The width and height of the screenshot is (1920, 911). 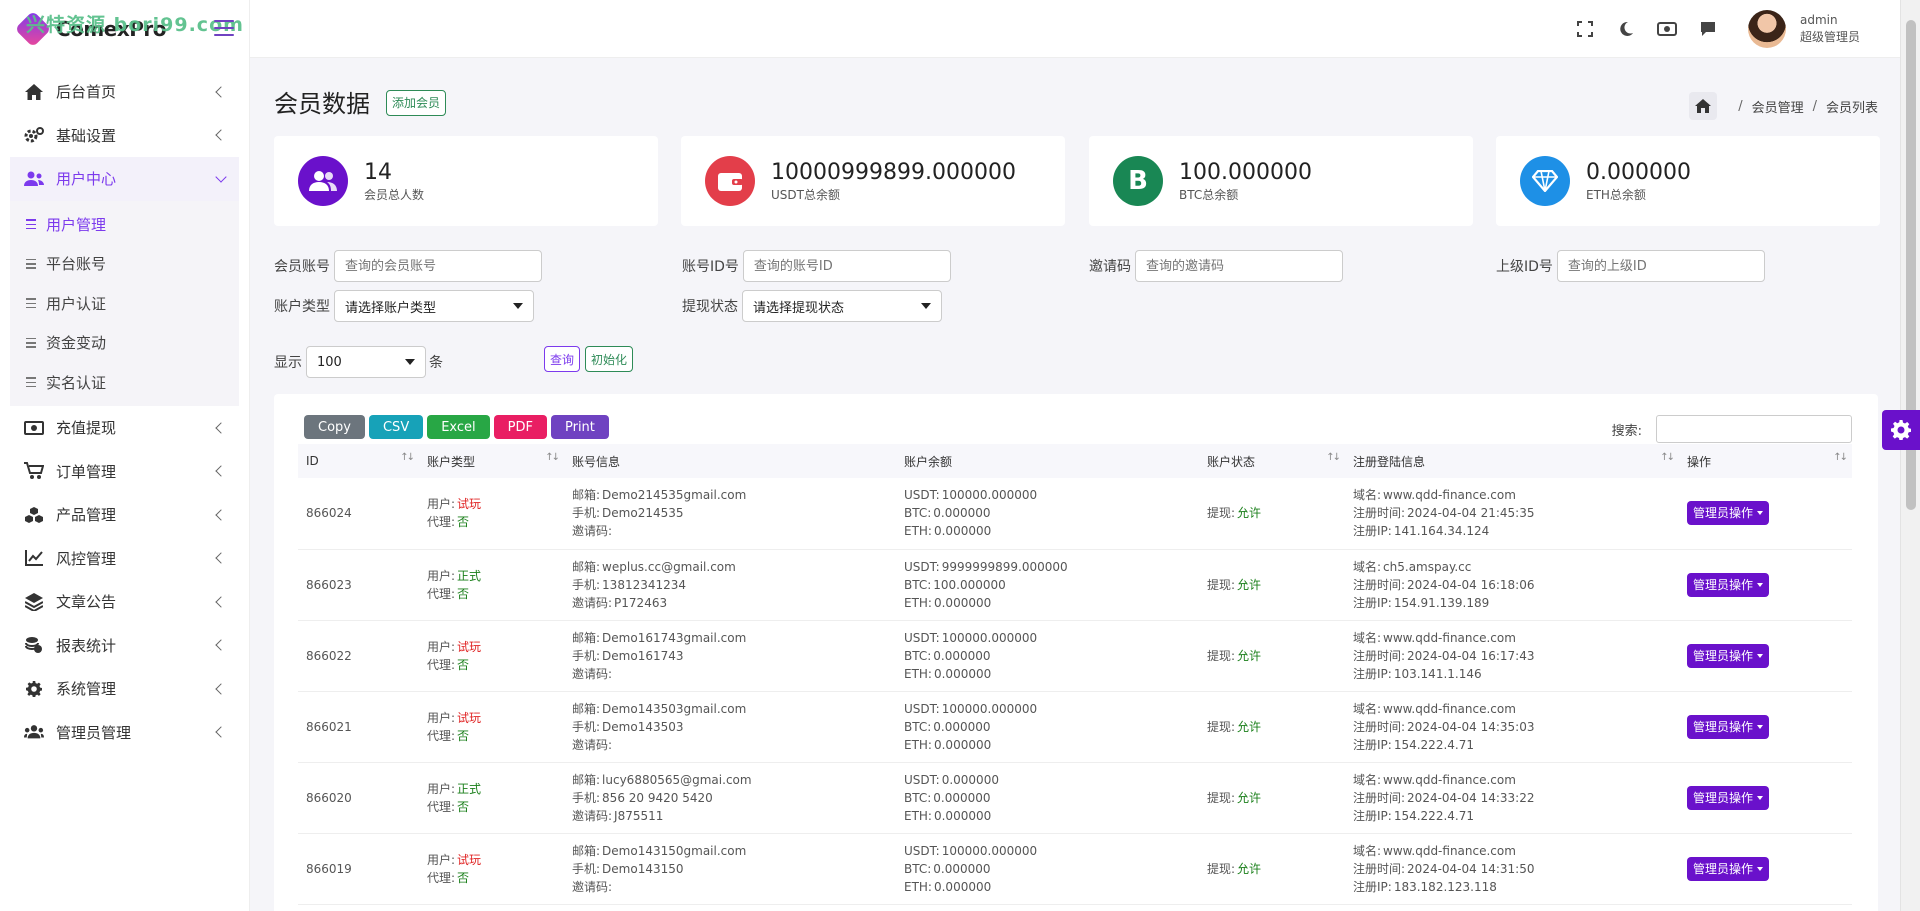 I want to click on sidebar-item: 产品管理, so click(x=124, y=515).